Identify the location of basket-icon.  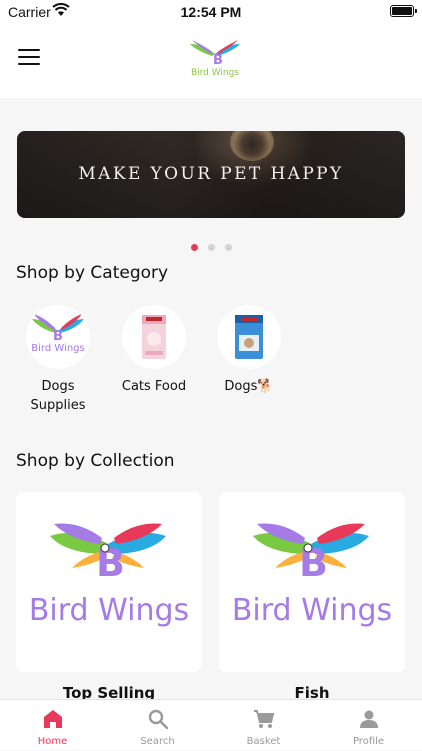
(263, 719).